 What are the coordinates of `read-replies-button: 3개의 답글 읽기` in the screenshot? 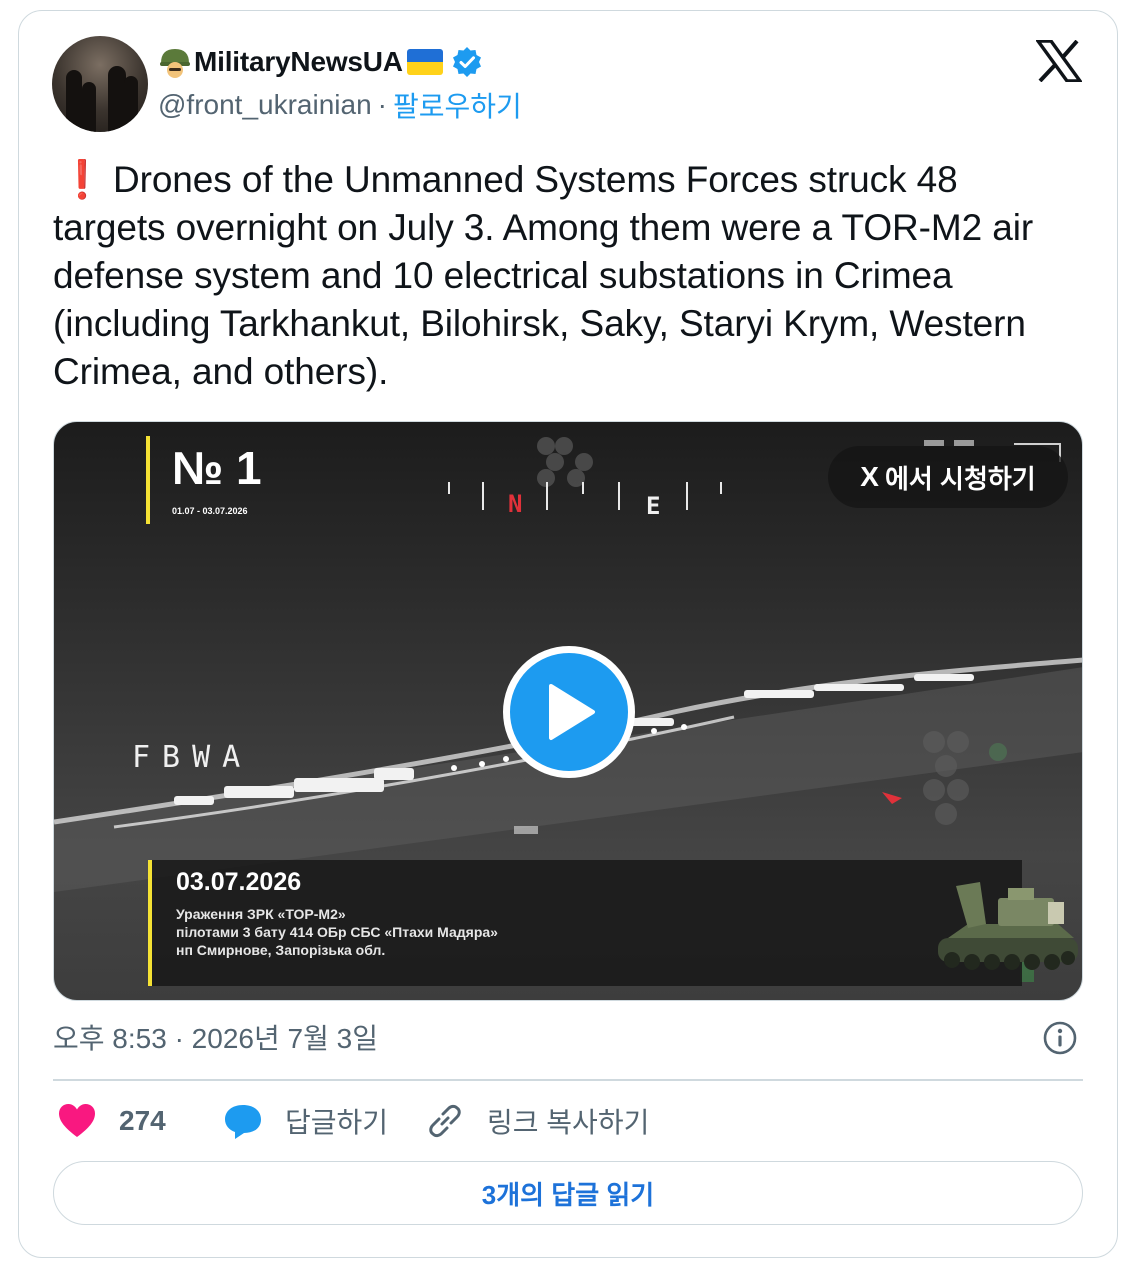 It's located at (568, 1193).